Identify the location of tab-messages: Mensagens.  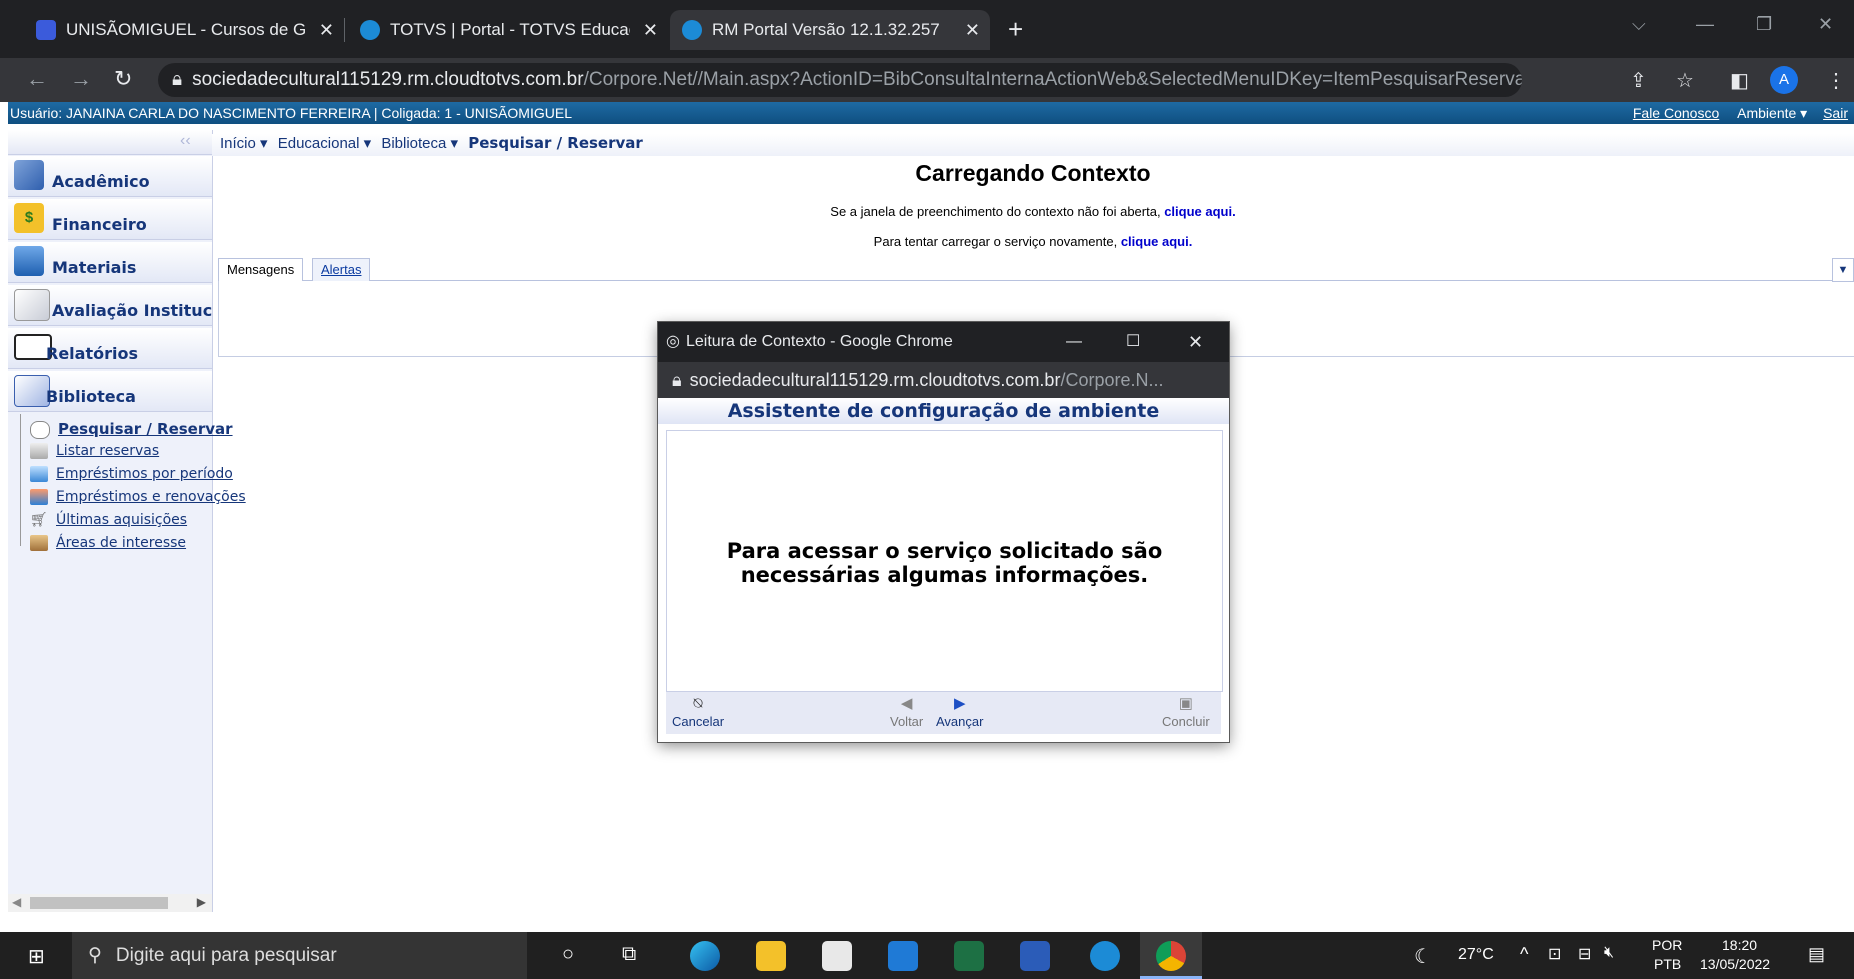
(261, 269).